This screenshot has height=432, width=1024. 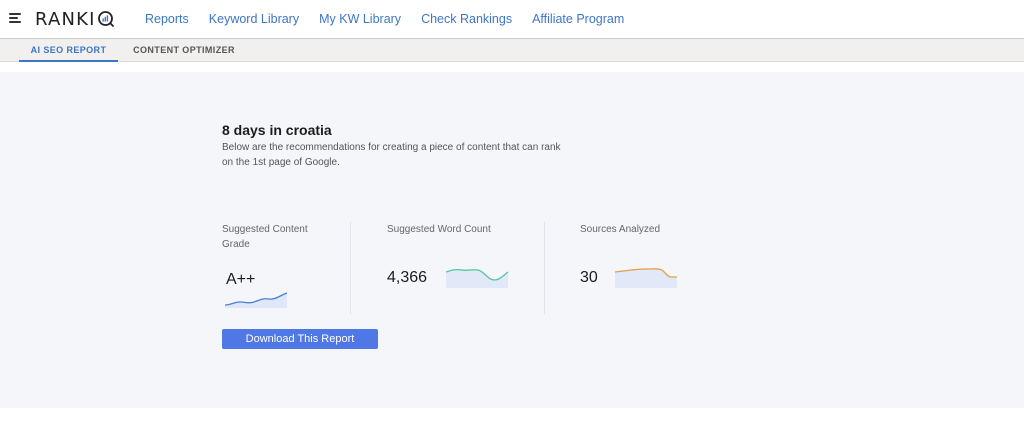 What do you see at coordinates (360, 19) in the screenshot?
I see `nav-link-my-kw-library: My KW Library` at bounding box center [360, 19].